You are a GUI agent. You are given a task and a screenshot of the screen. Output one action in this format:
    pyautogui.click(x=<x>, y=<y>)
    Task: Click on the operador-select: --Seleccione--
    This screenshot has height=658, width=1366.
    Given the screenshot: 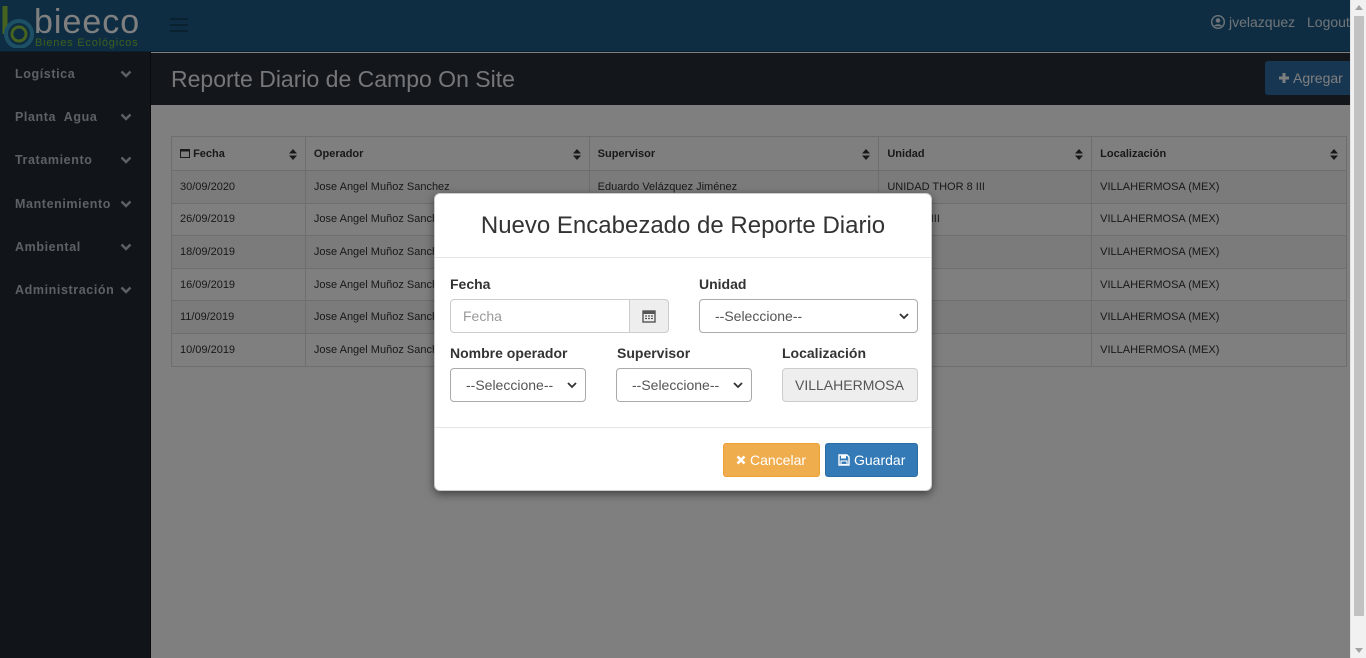 What is the action you would take?
    pyautogui.click(x=518, y=385)
    